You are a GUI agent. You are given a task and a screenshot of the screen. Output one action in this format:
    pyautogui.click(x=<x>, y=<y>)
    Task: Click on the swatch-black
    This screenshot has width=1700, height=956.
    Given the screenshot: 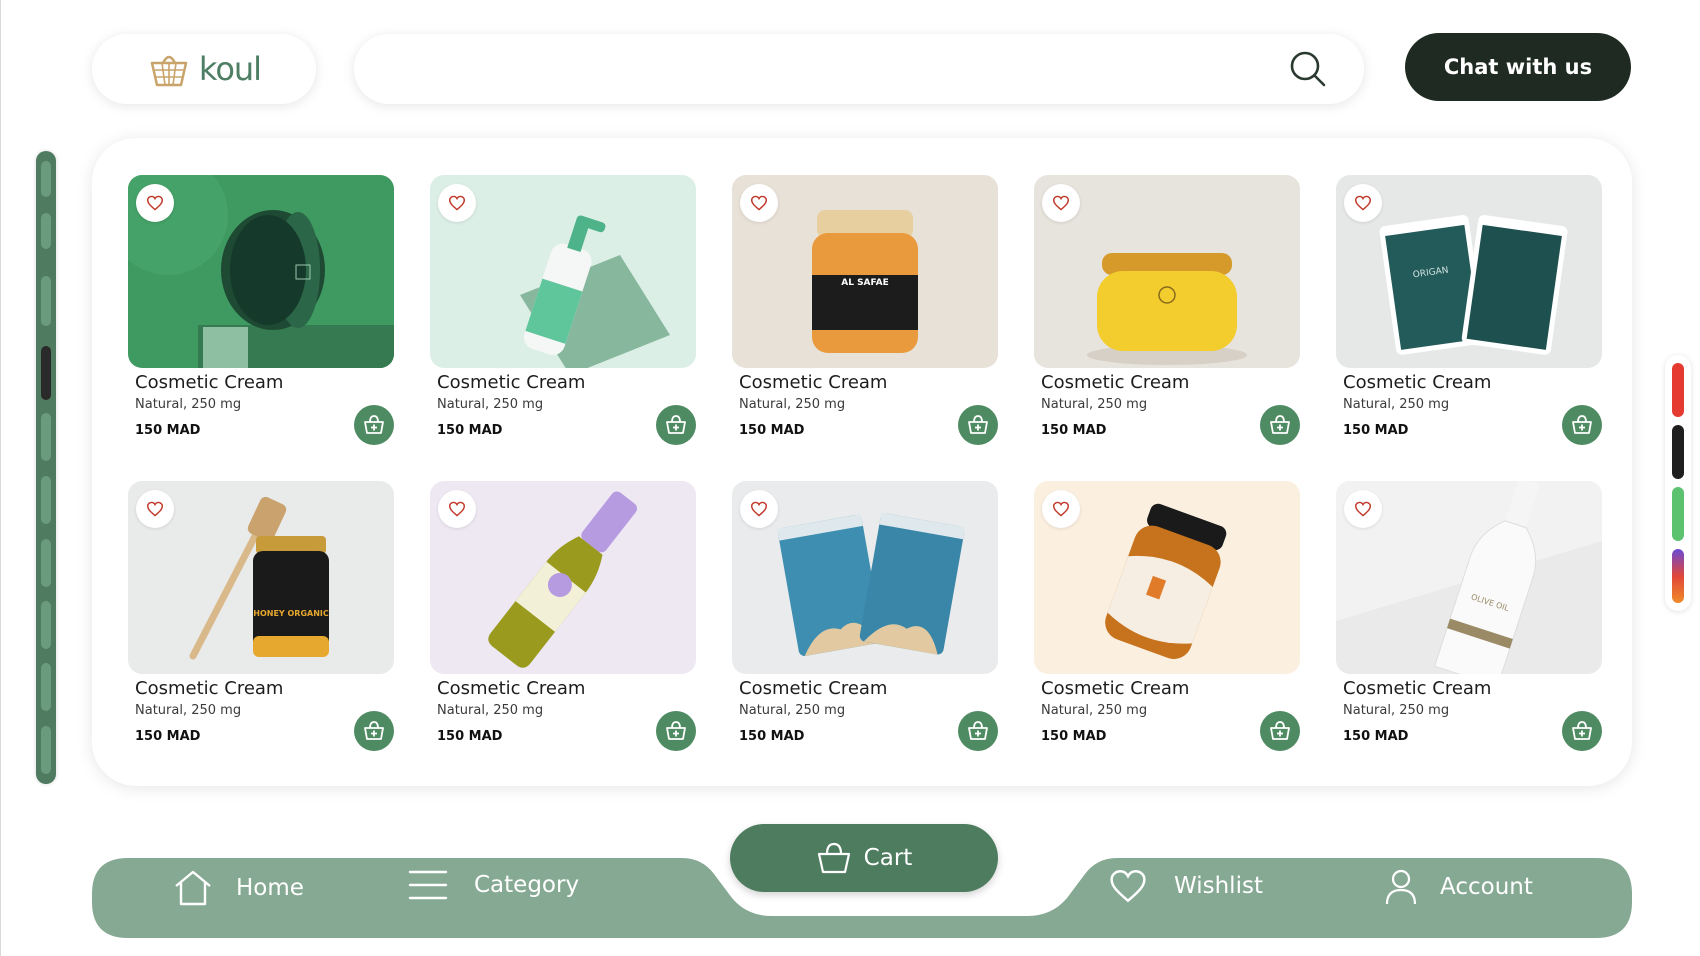 What is the action you would take?
    pyautogui.click(x=1678, y=452)
    